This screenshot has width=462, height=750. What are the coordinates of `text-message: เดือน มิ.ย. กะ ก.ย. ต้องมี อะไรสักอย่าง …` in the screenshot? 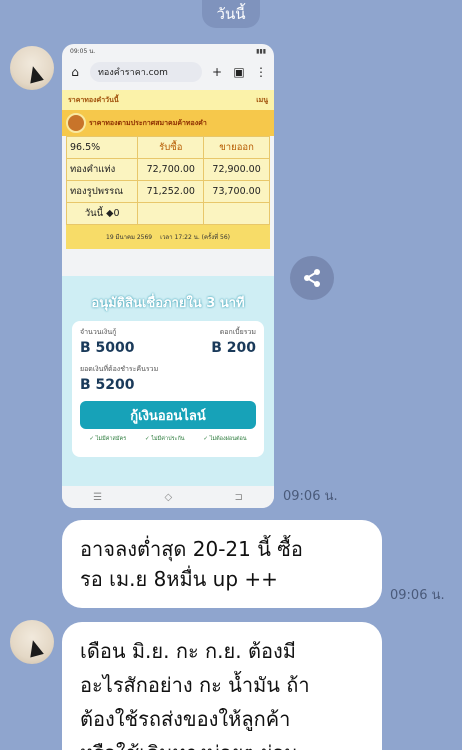 It's located at (222, 686).